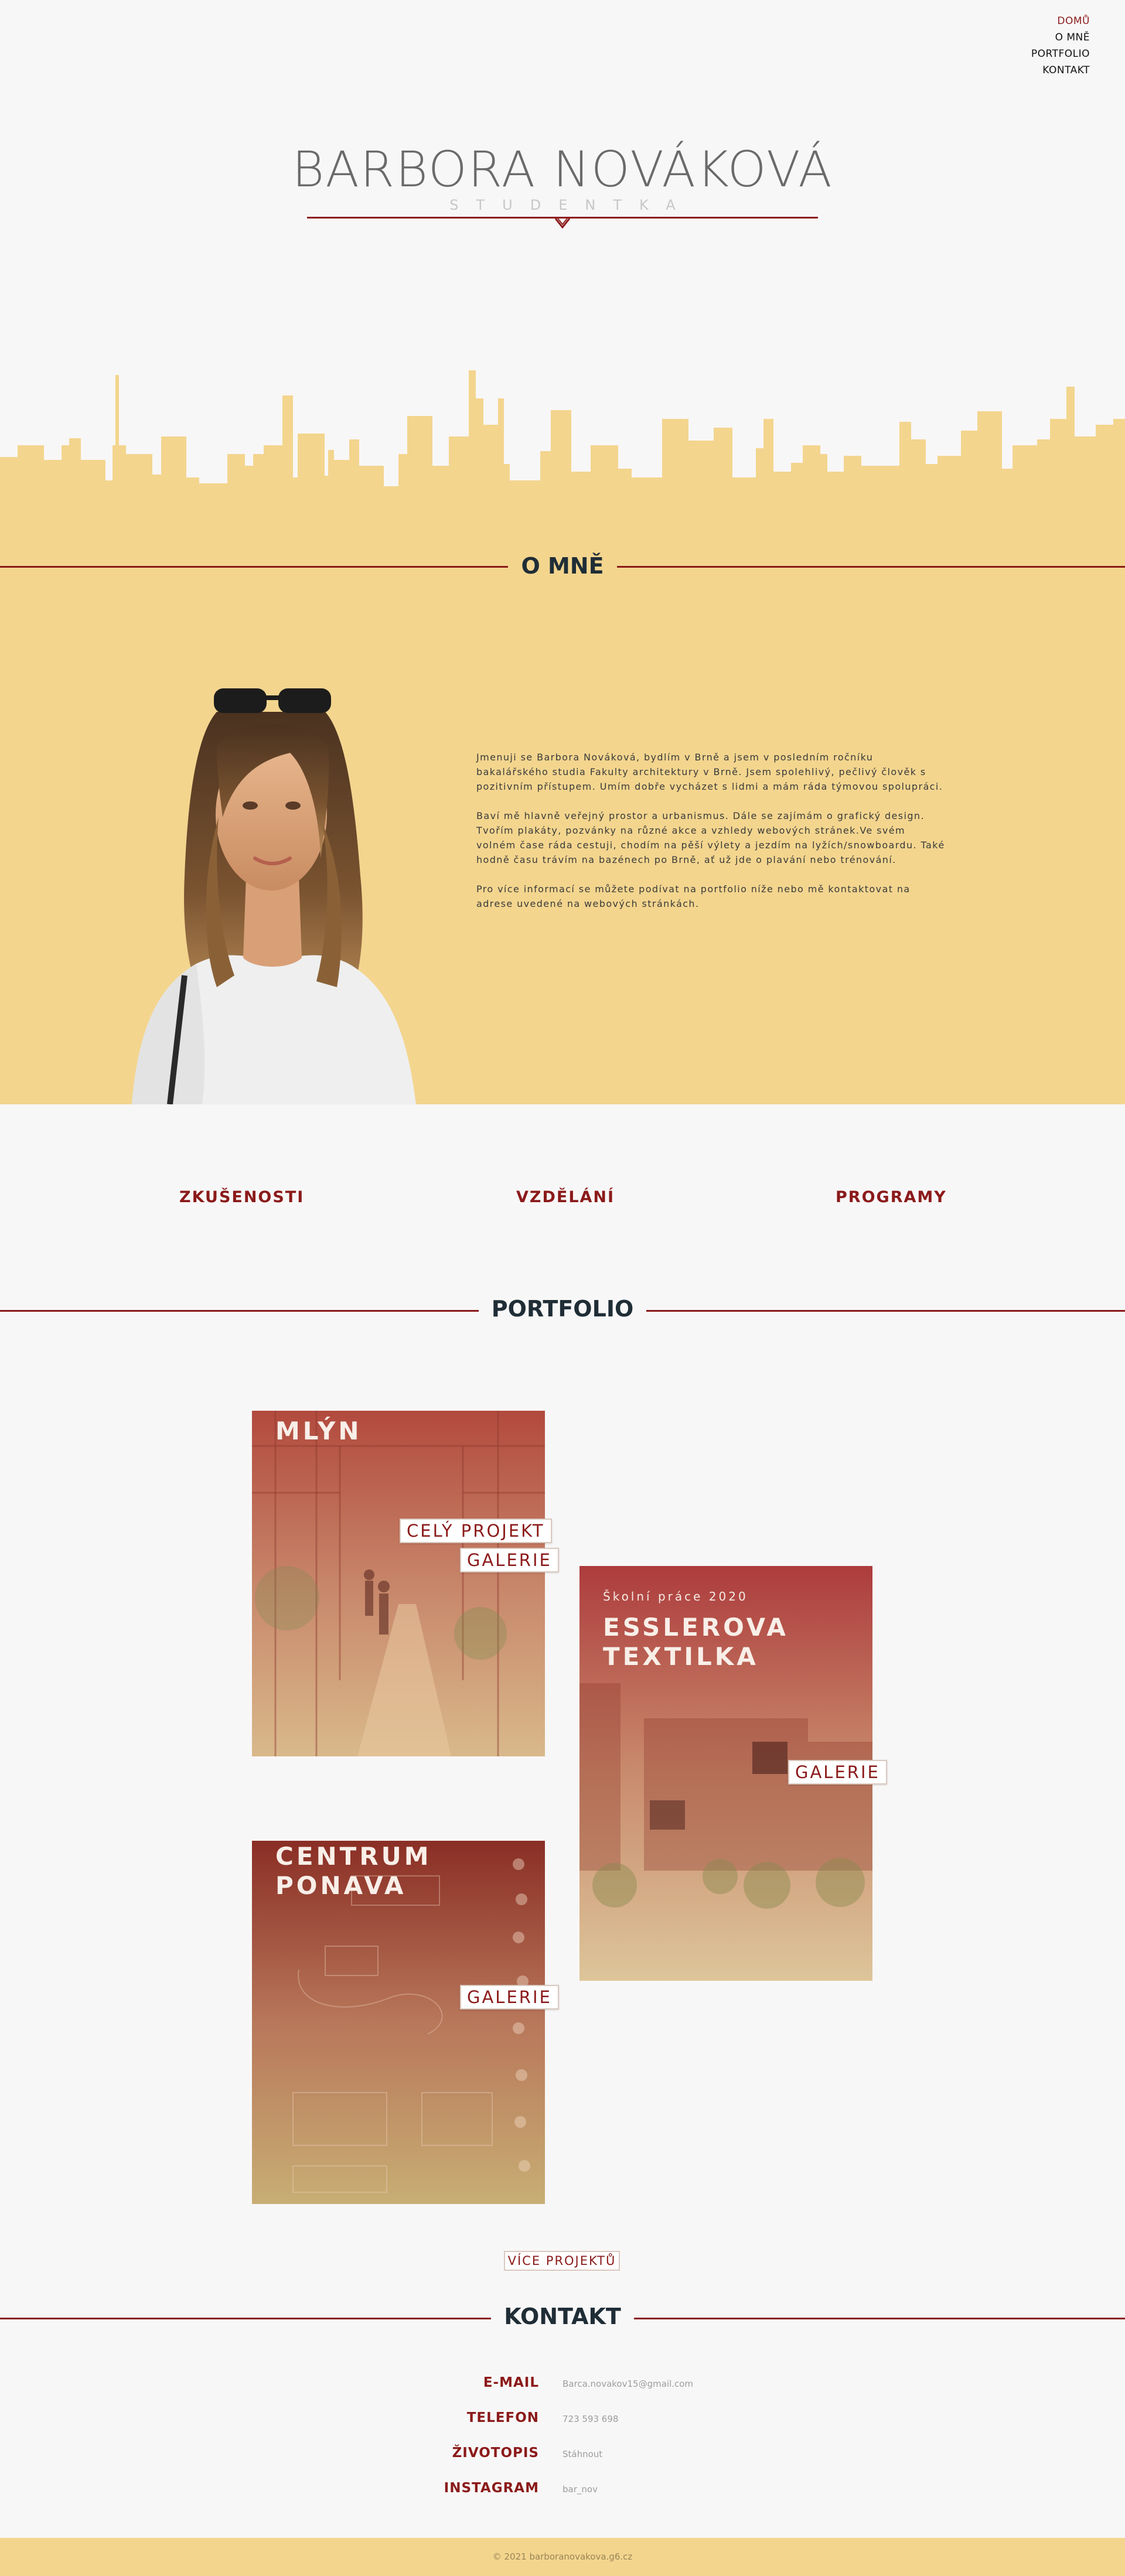 The height and width of the screenshot is (2576, 1125). Describe the element at coordinates (496, 2453) in the screenshot. I see `cv-label: ŽIVOTOPIS` at that location.